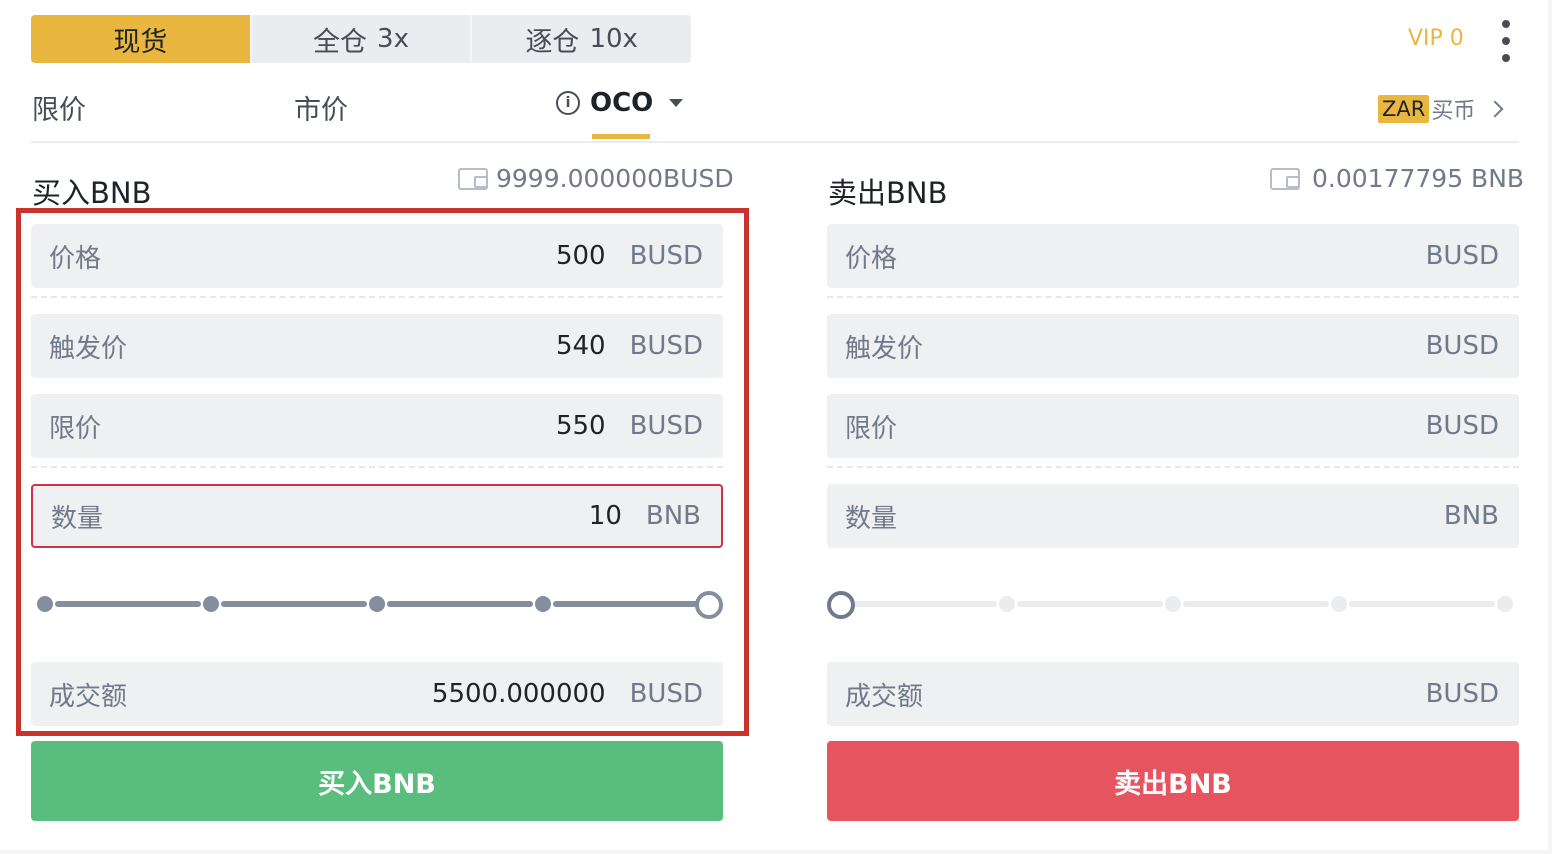 Image resolution: width=1552 pixels, height=854 pixels. What do you see at coordinates (140, 42) in the screenshot?
I see `tab-spot-label: 现货` at bounding box center [140, 42].